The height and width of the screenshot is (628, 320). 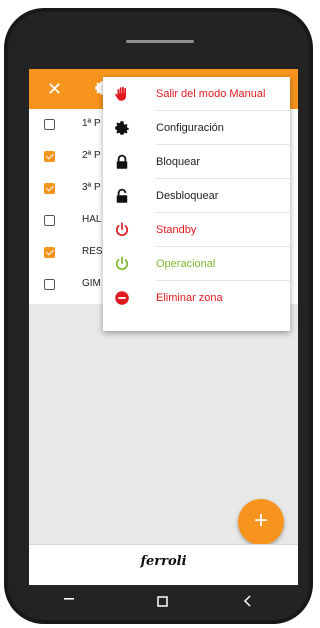 I want to click on menu-item-configuration: Configuración, so click(x=196, y=128).